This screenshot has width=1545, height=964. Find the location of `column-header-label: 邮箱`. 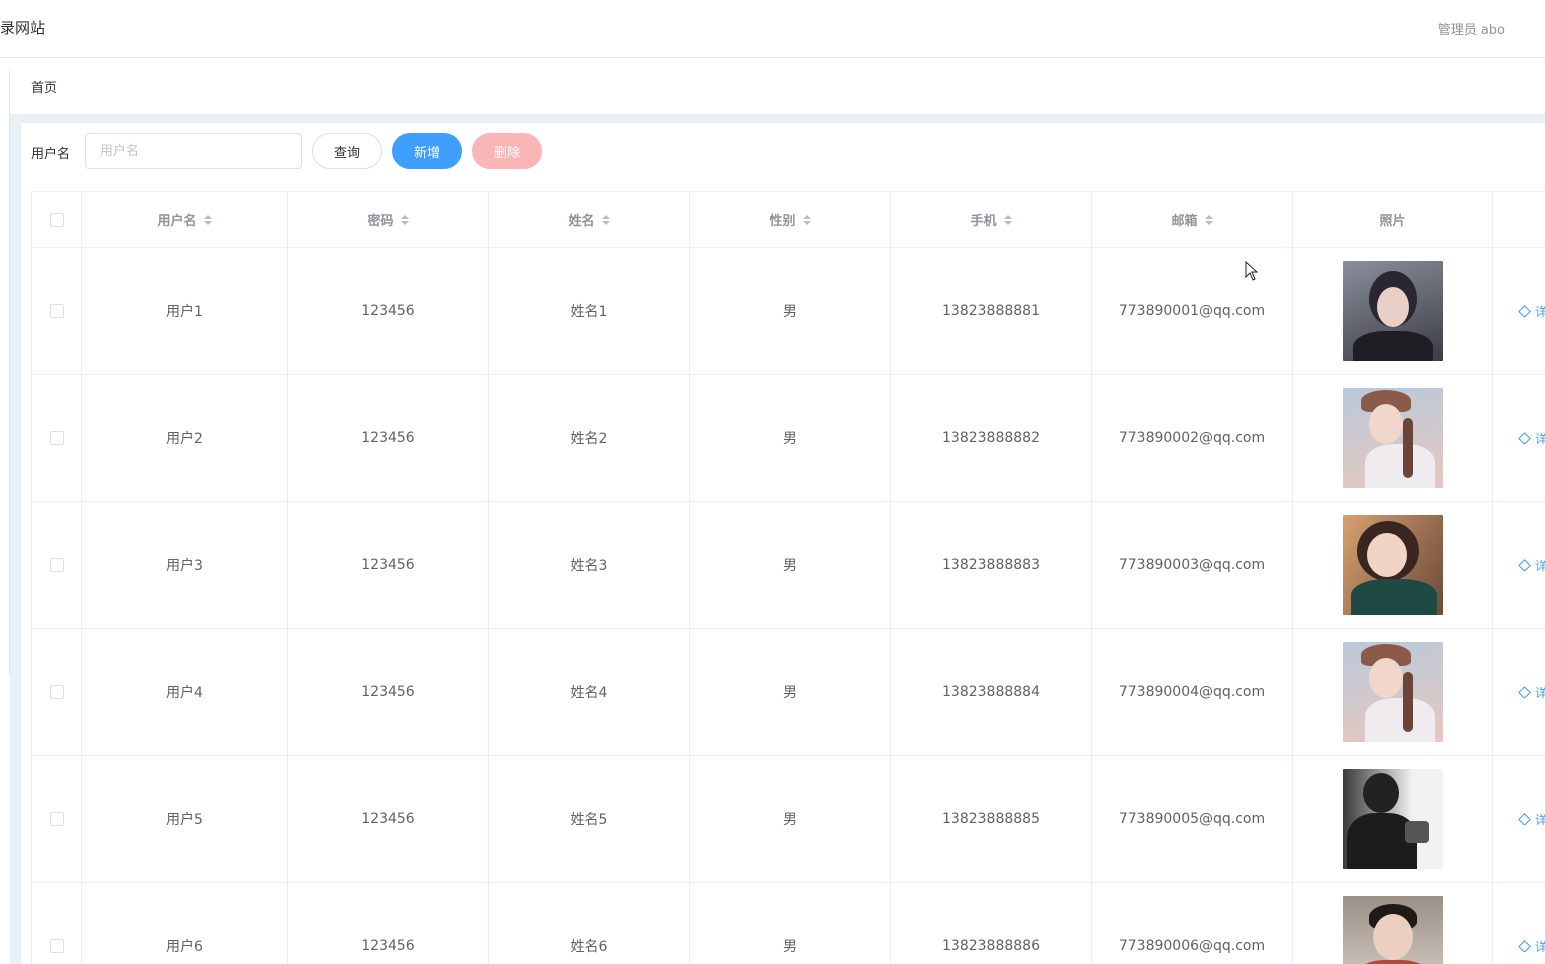

column-header-label: 邮箱 is located at coordinates (1184, 221).